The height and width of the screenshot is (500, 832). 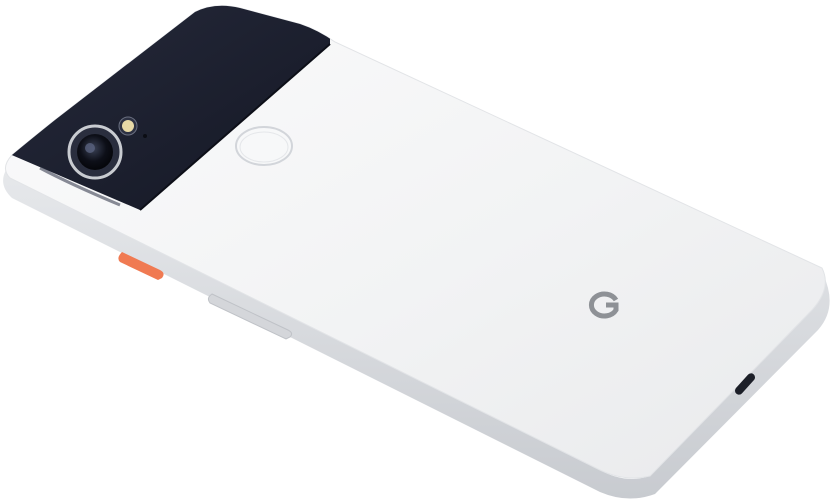 What do you see at coordinates (264, 146) in the screenshot?
I see `fingerprint-sensor-icon` at bounding box center [264, 146].